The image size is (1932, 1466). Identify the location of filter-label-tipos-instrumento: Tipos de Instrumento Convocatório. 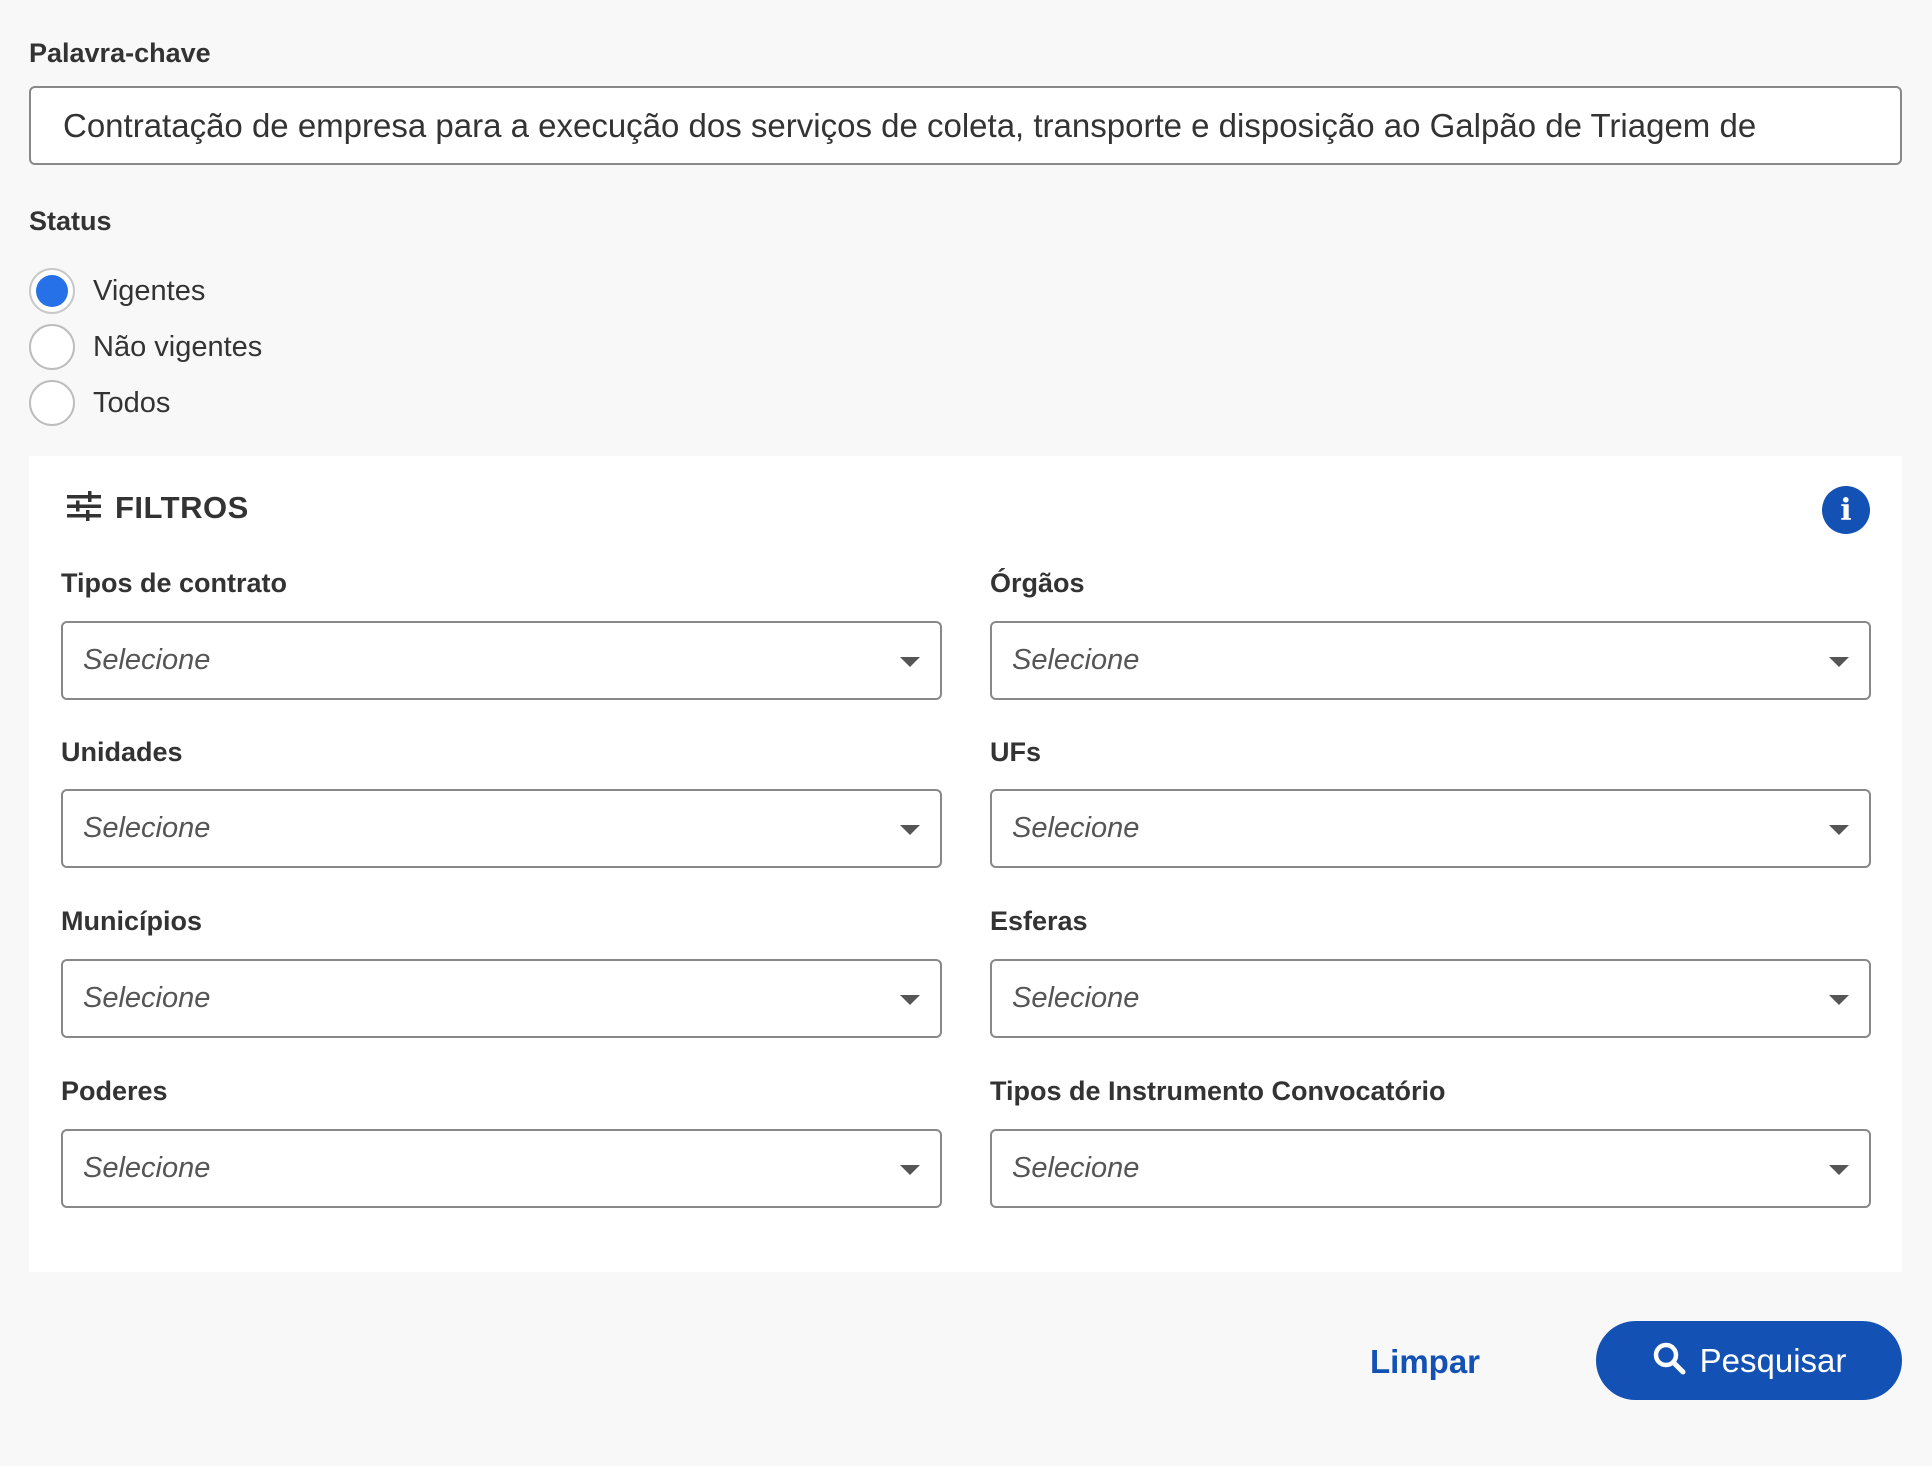
(1218, 1091).